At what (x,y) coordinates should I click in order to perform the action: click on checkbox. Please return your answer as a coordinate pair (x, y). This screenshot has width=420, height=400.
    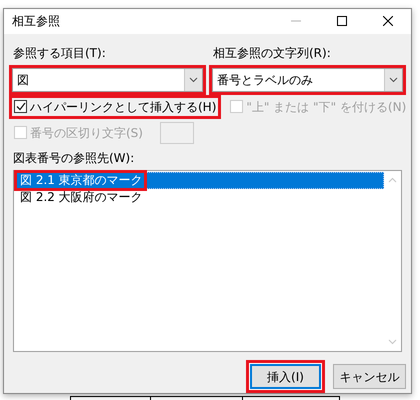
    Looking at the image, I should click on (20, 106).